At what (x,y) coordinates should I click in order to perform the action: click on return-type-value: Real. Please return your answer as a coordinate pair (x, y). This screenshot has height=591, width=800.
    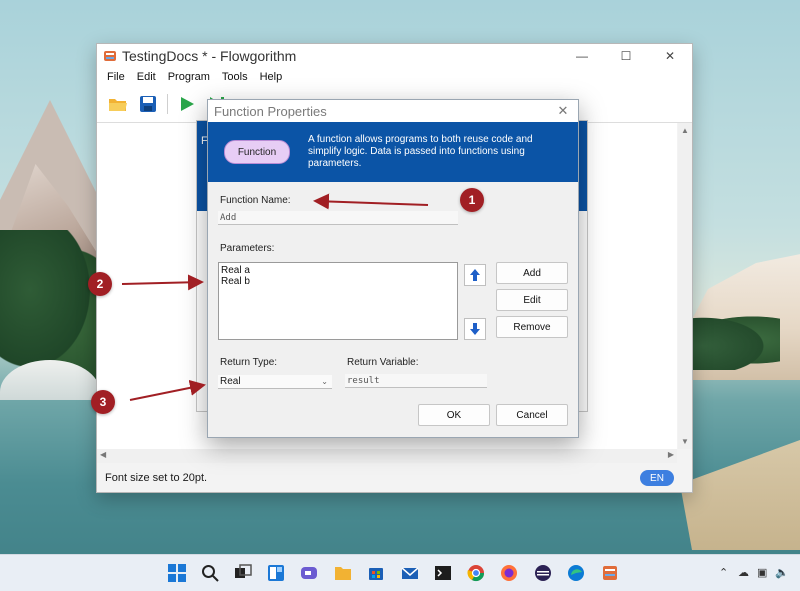
    Looking at the image, I should click on (230, 381).